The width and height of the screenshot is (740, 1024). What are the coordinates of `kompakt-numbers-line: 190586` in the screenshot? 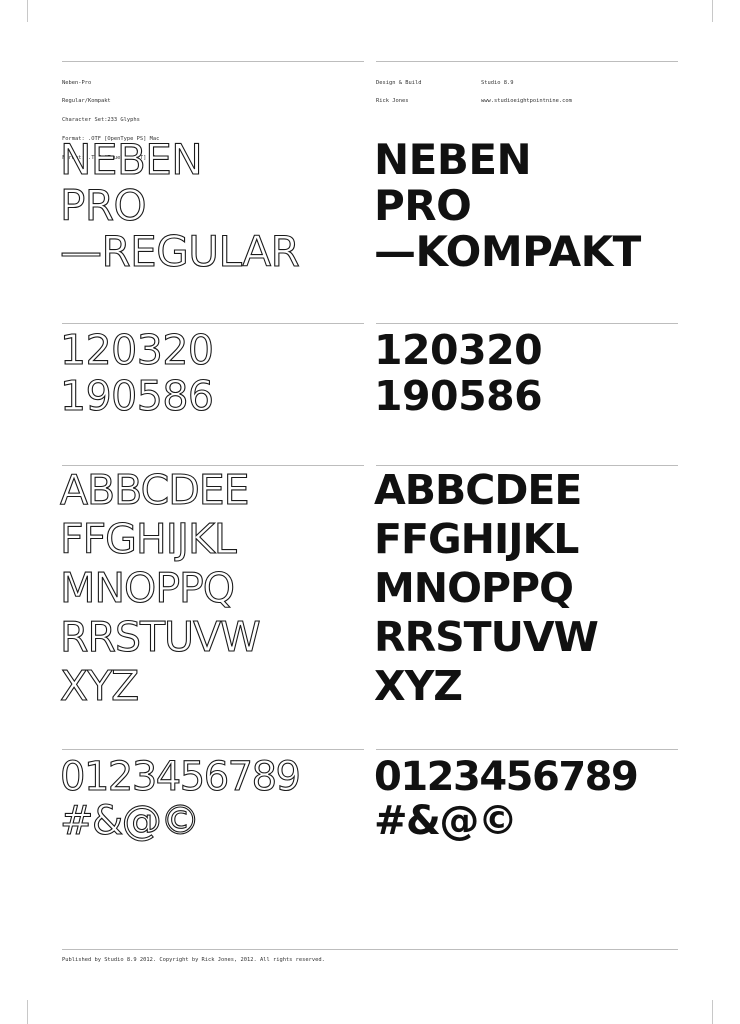 It's located at (458, 396).